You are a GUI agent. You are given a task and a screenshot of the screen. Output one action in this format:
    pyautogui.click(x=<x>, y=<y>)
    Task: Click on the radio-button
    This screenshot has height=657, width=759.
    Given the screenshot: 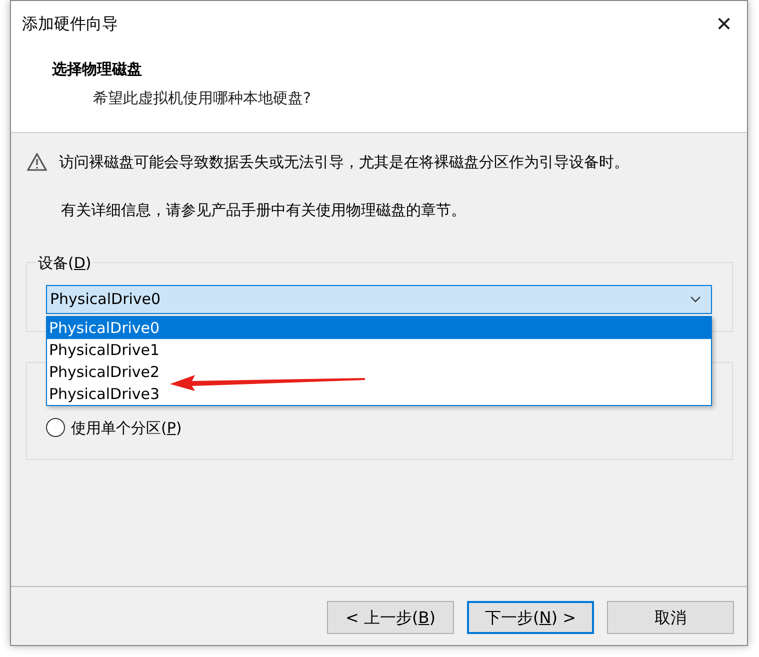 What is the action you would take?
    pyautogui.click(x=55, y=428)
    